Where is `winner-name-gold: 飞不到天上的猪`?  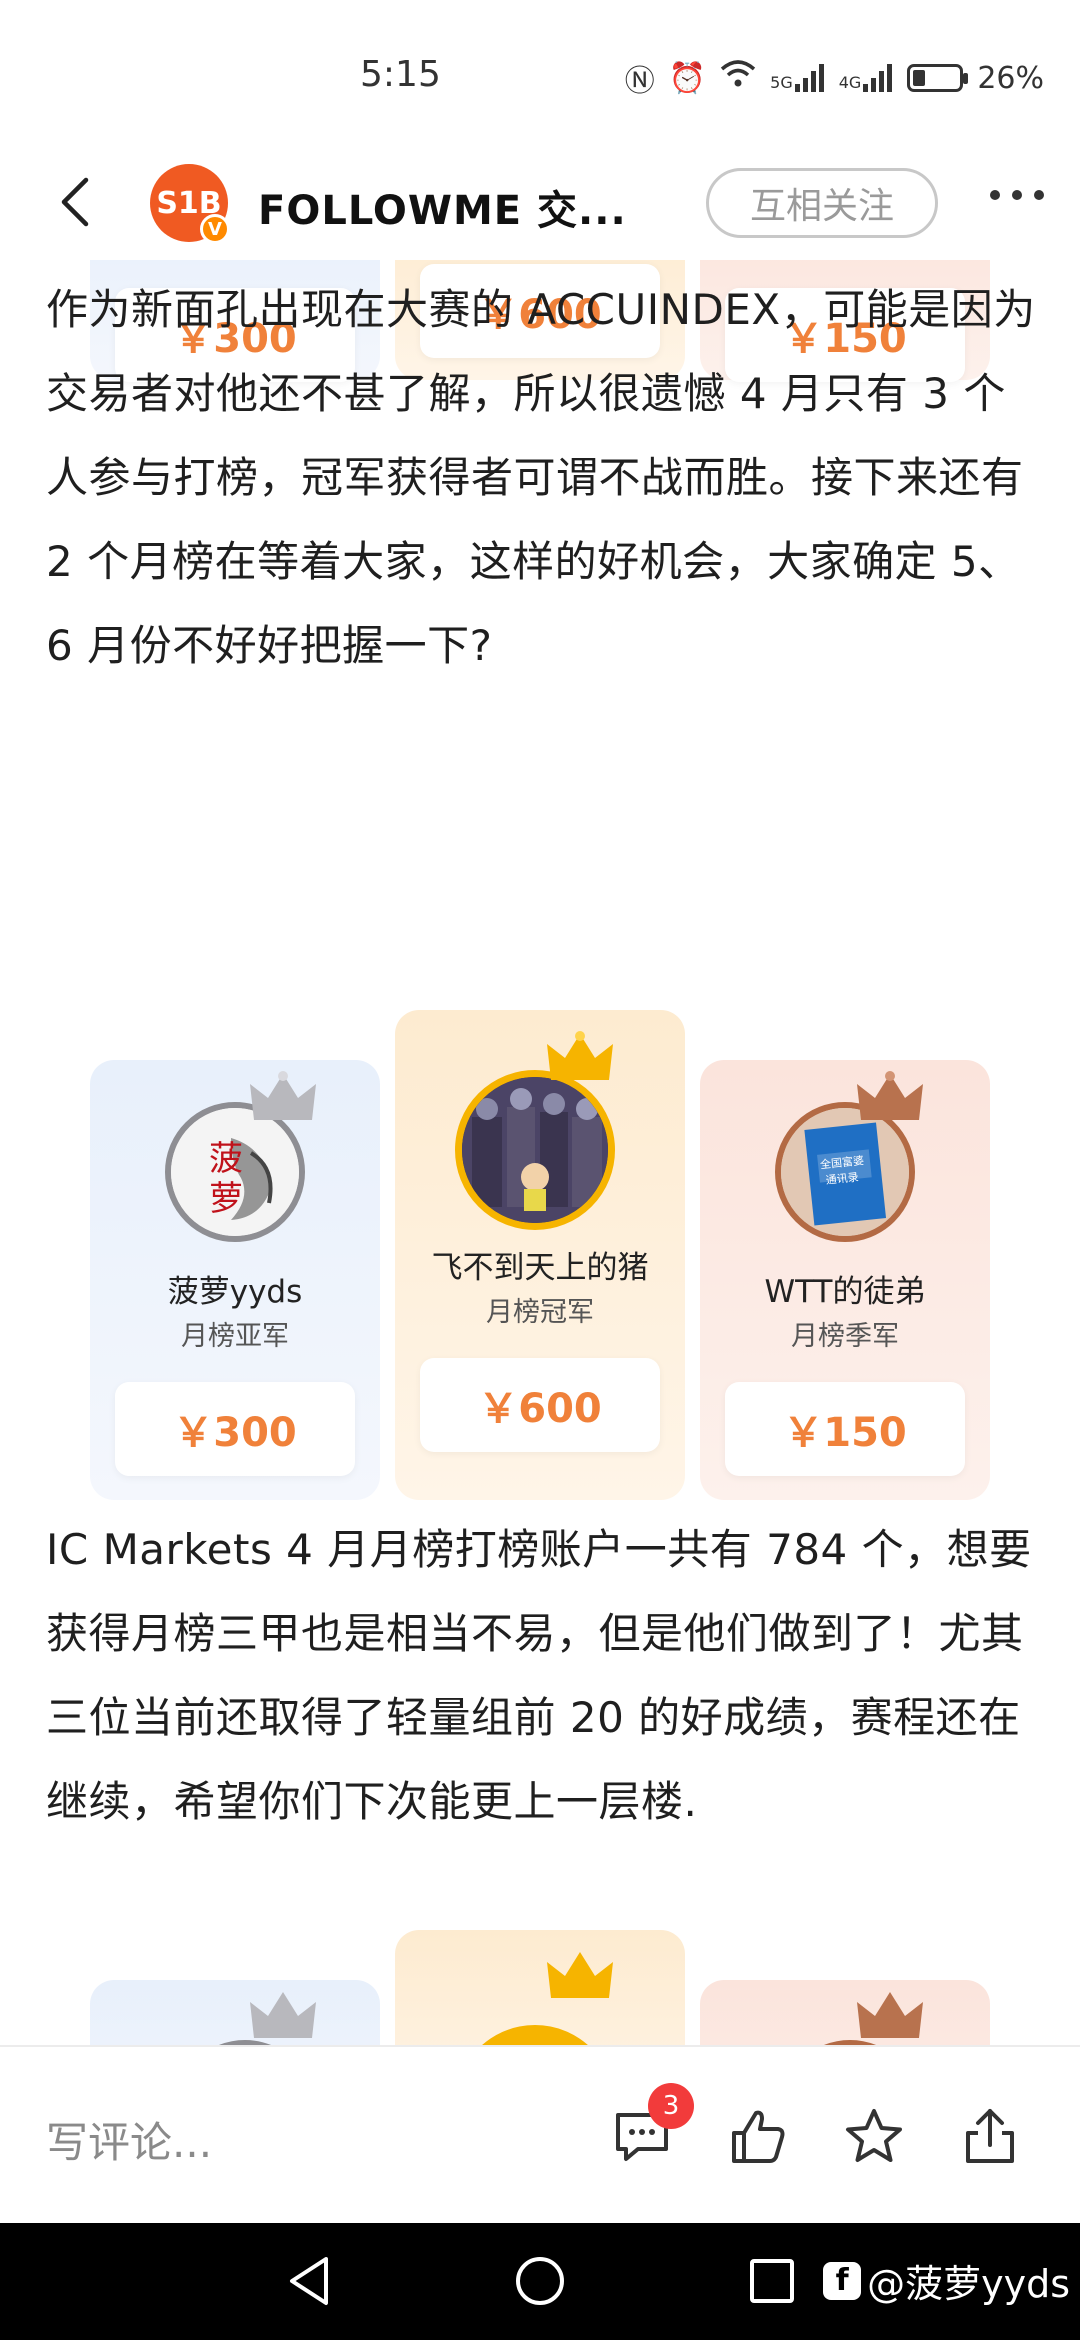
winner-name-gold: 飞不到天上的猪 is located at coordinates (540, 1268).